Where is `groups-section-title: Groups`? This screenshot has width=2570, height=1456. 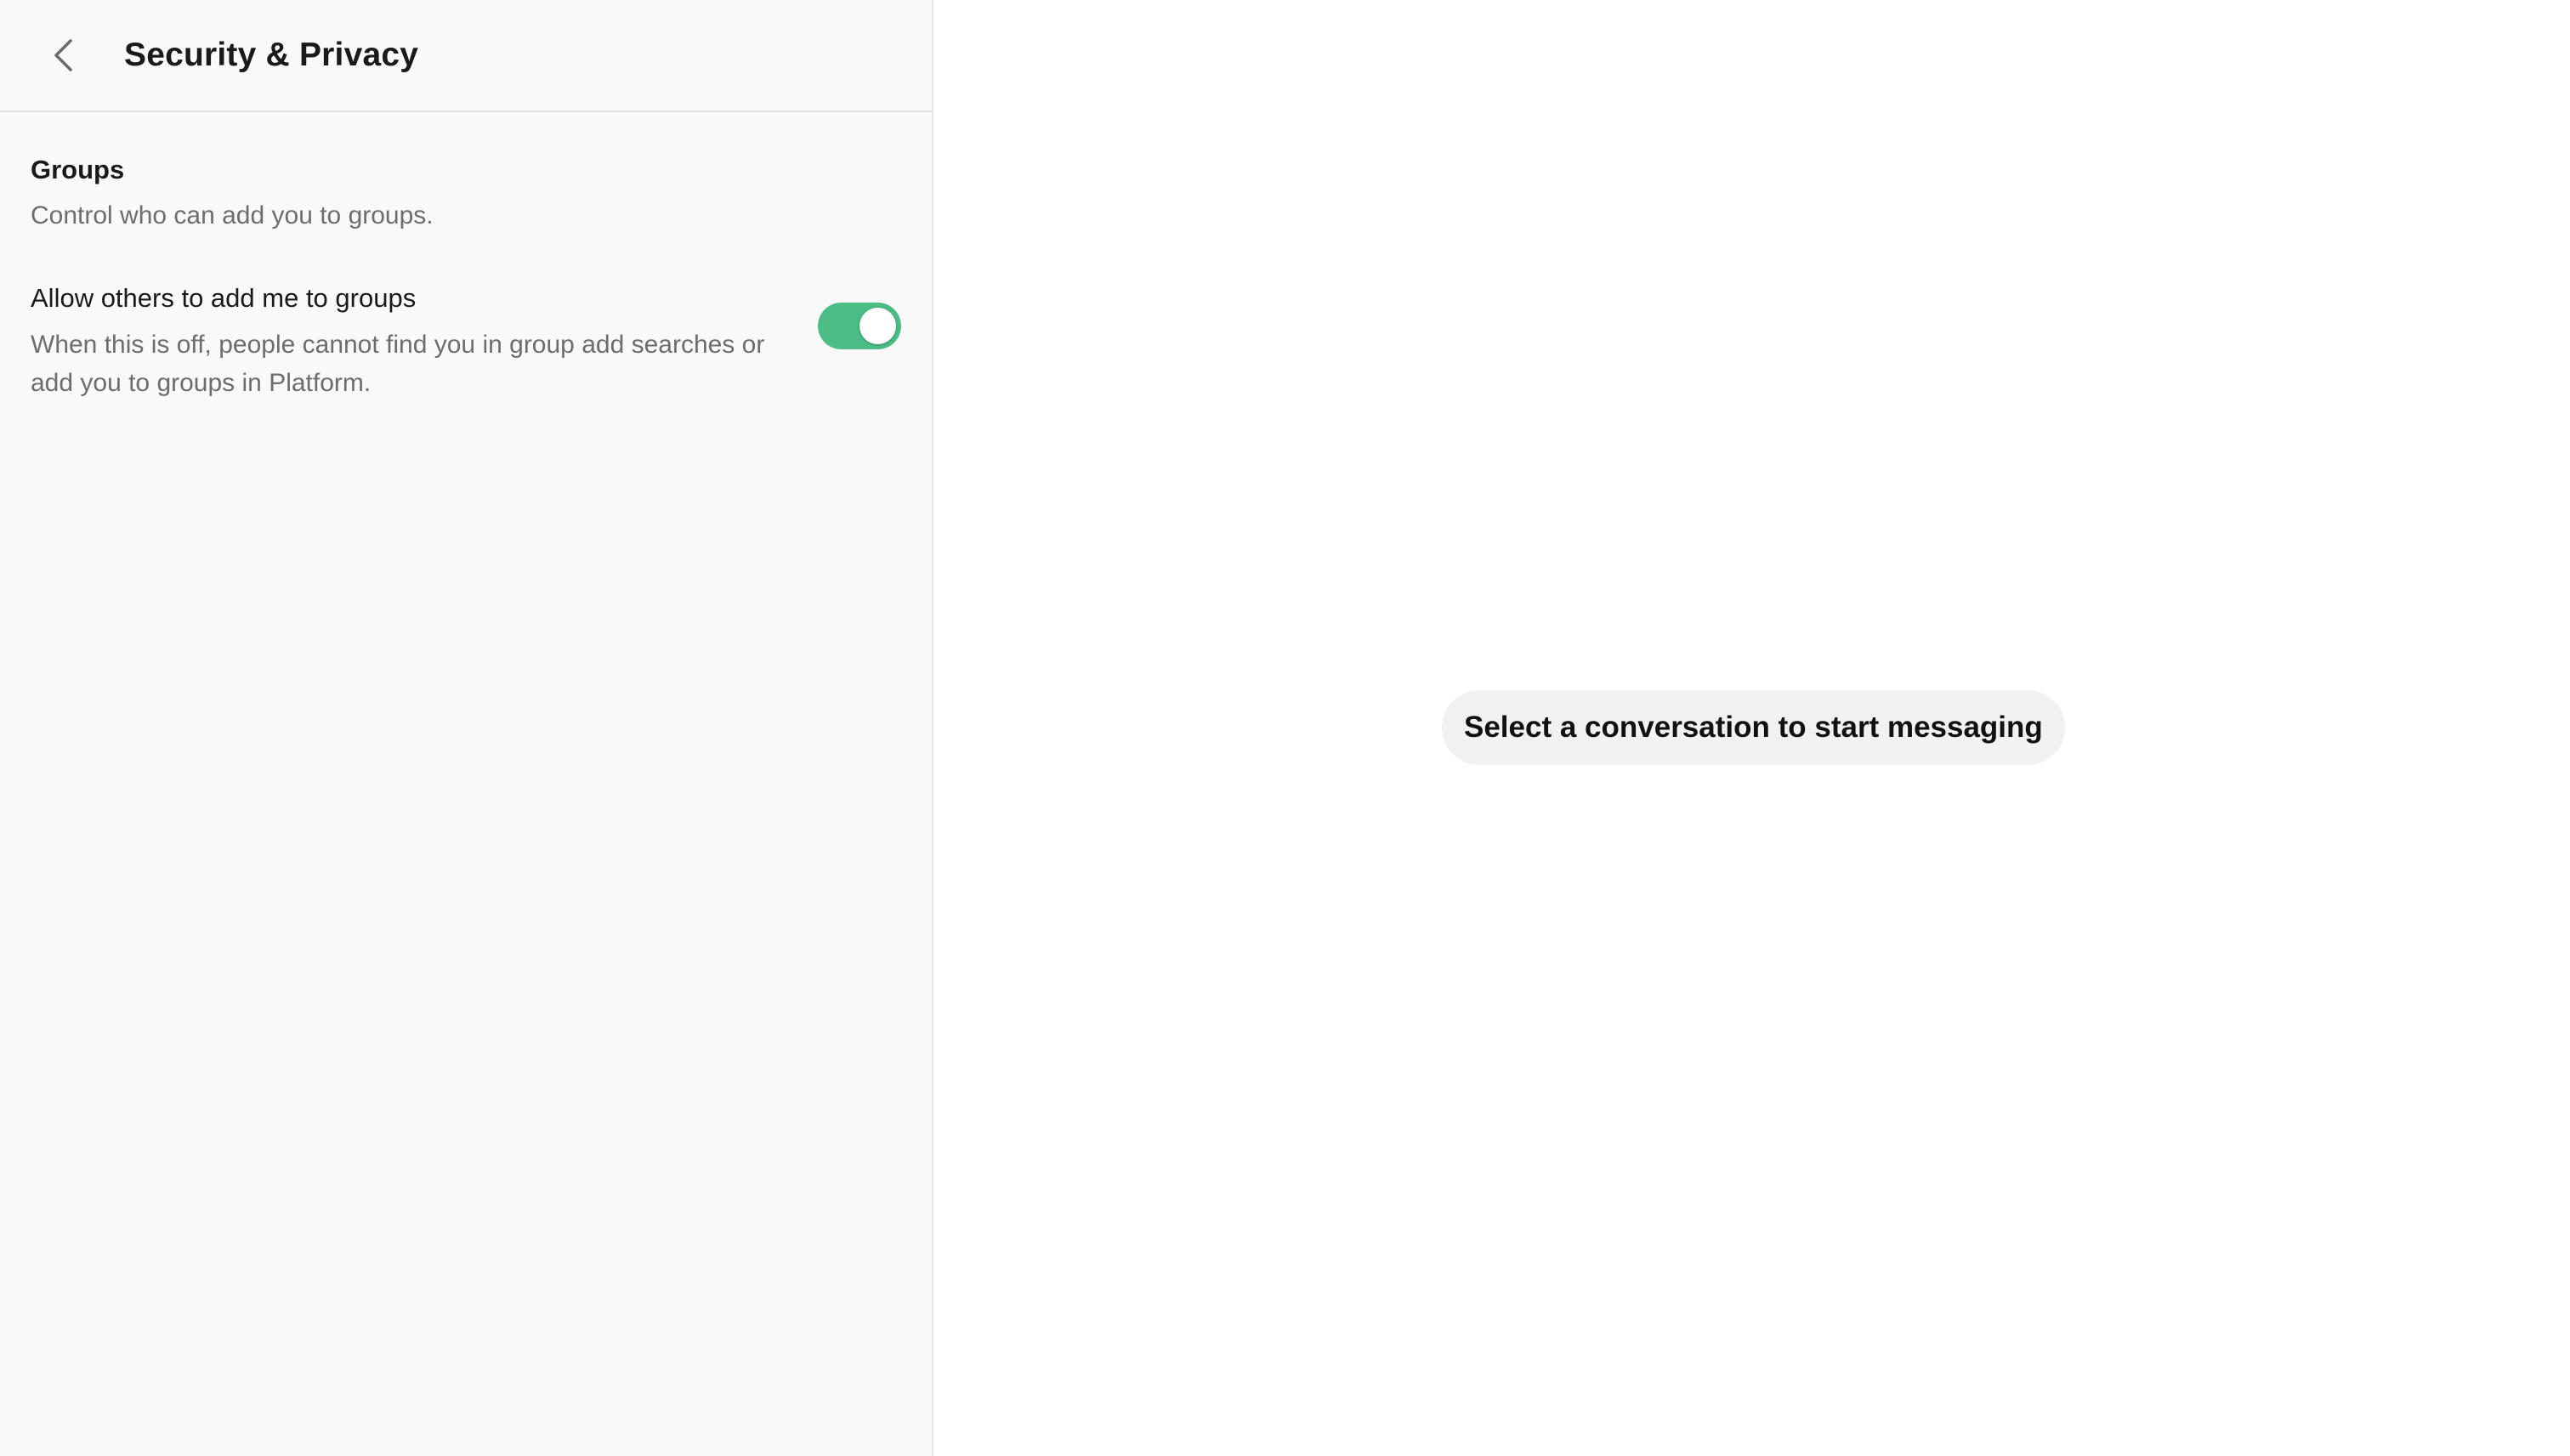 groups-section-title: Groups is located at coordinates (78, 170).